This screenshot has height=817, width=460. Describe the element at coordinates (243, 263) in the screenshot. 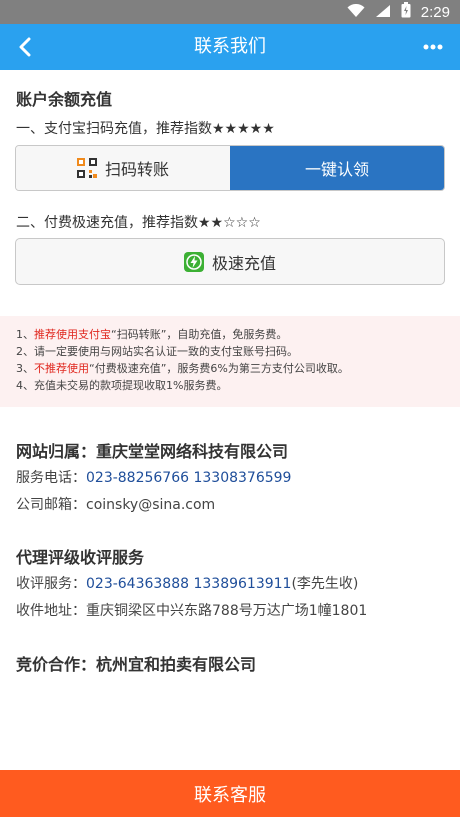

I see `fast-recharge-label: 极速充值` at that location.